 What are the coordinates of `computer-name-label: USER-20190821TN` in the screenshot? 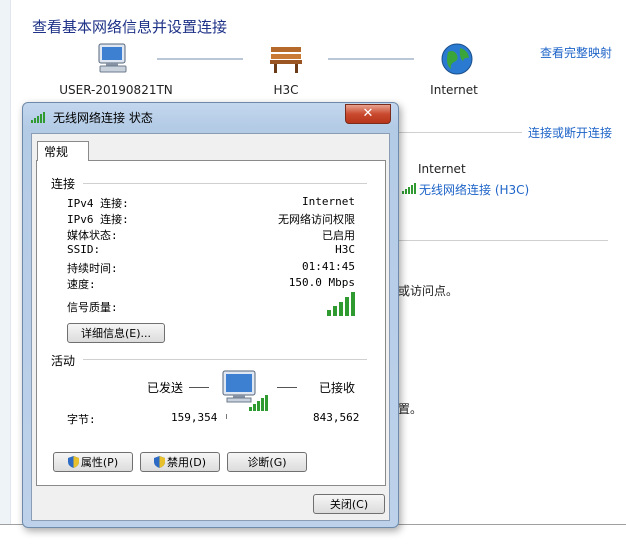 It's located at (116, 90).